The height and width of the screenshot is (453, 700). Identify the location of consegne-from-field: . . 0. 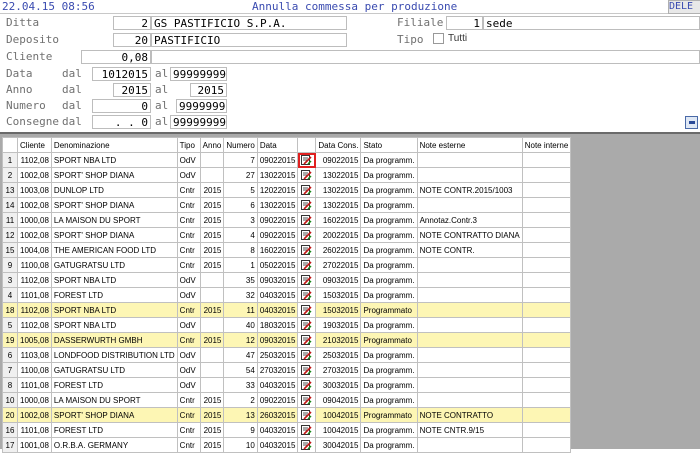
(121, 122).